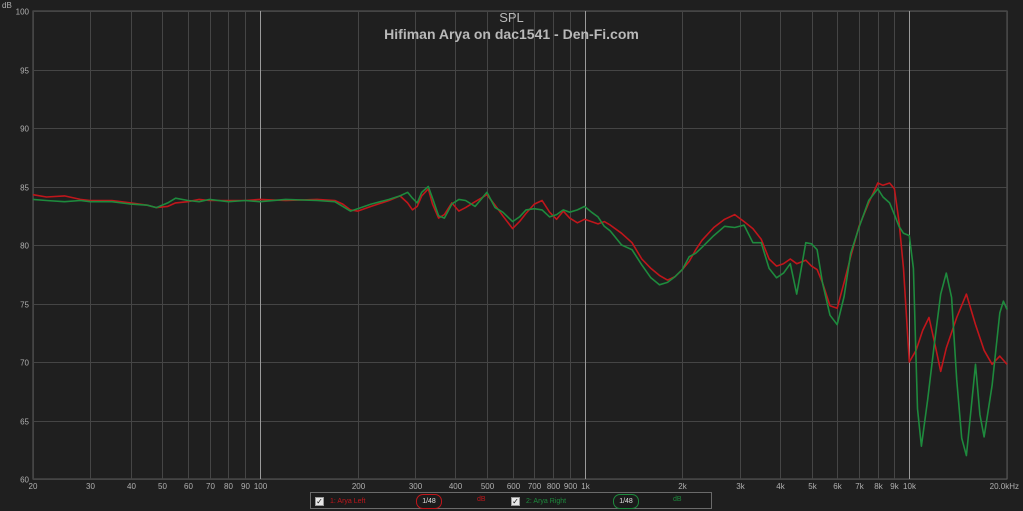 This screenshot has width=1023, height=511. What do you see at coordinates (7, 5) in the screenshot?
I see `y-axis-unit-label: dB` at bounding box center [7, 5].